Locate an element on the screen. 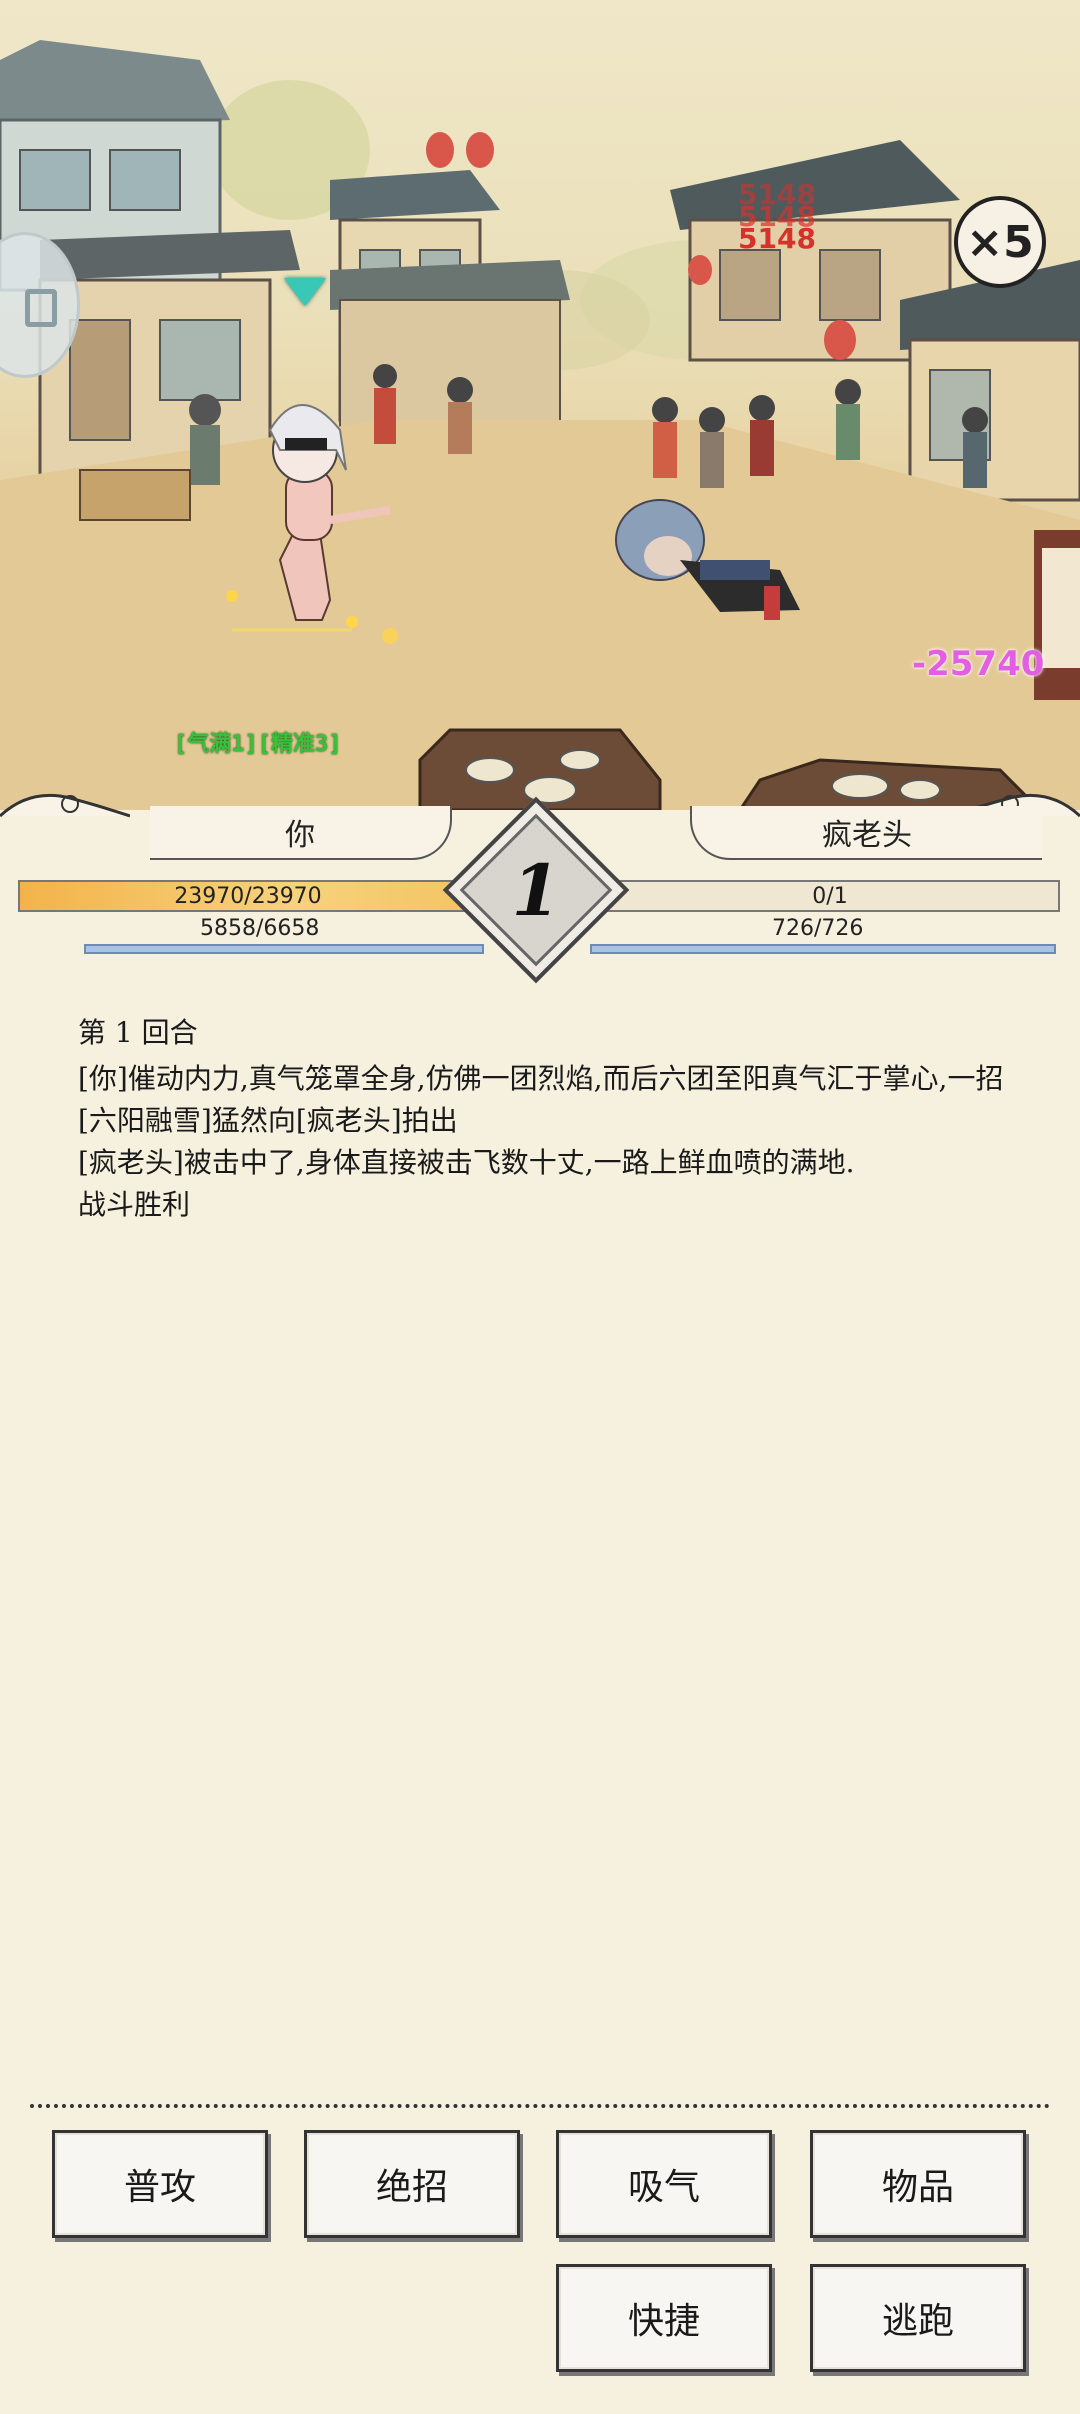 Image resolution: width=1080 pixels, height=2414 pixels. enemy-damage-number: -25740 is located at coordinates (978, 664).